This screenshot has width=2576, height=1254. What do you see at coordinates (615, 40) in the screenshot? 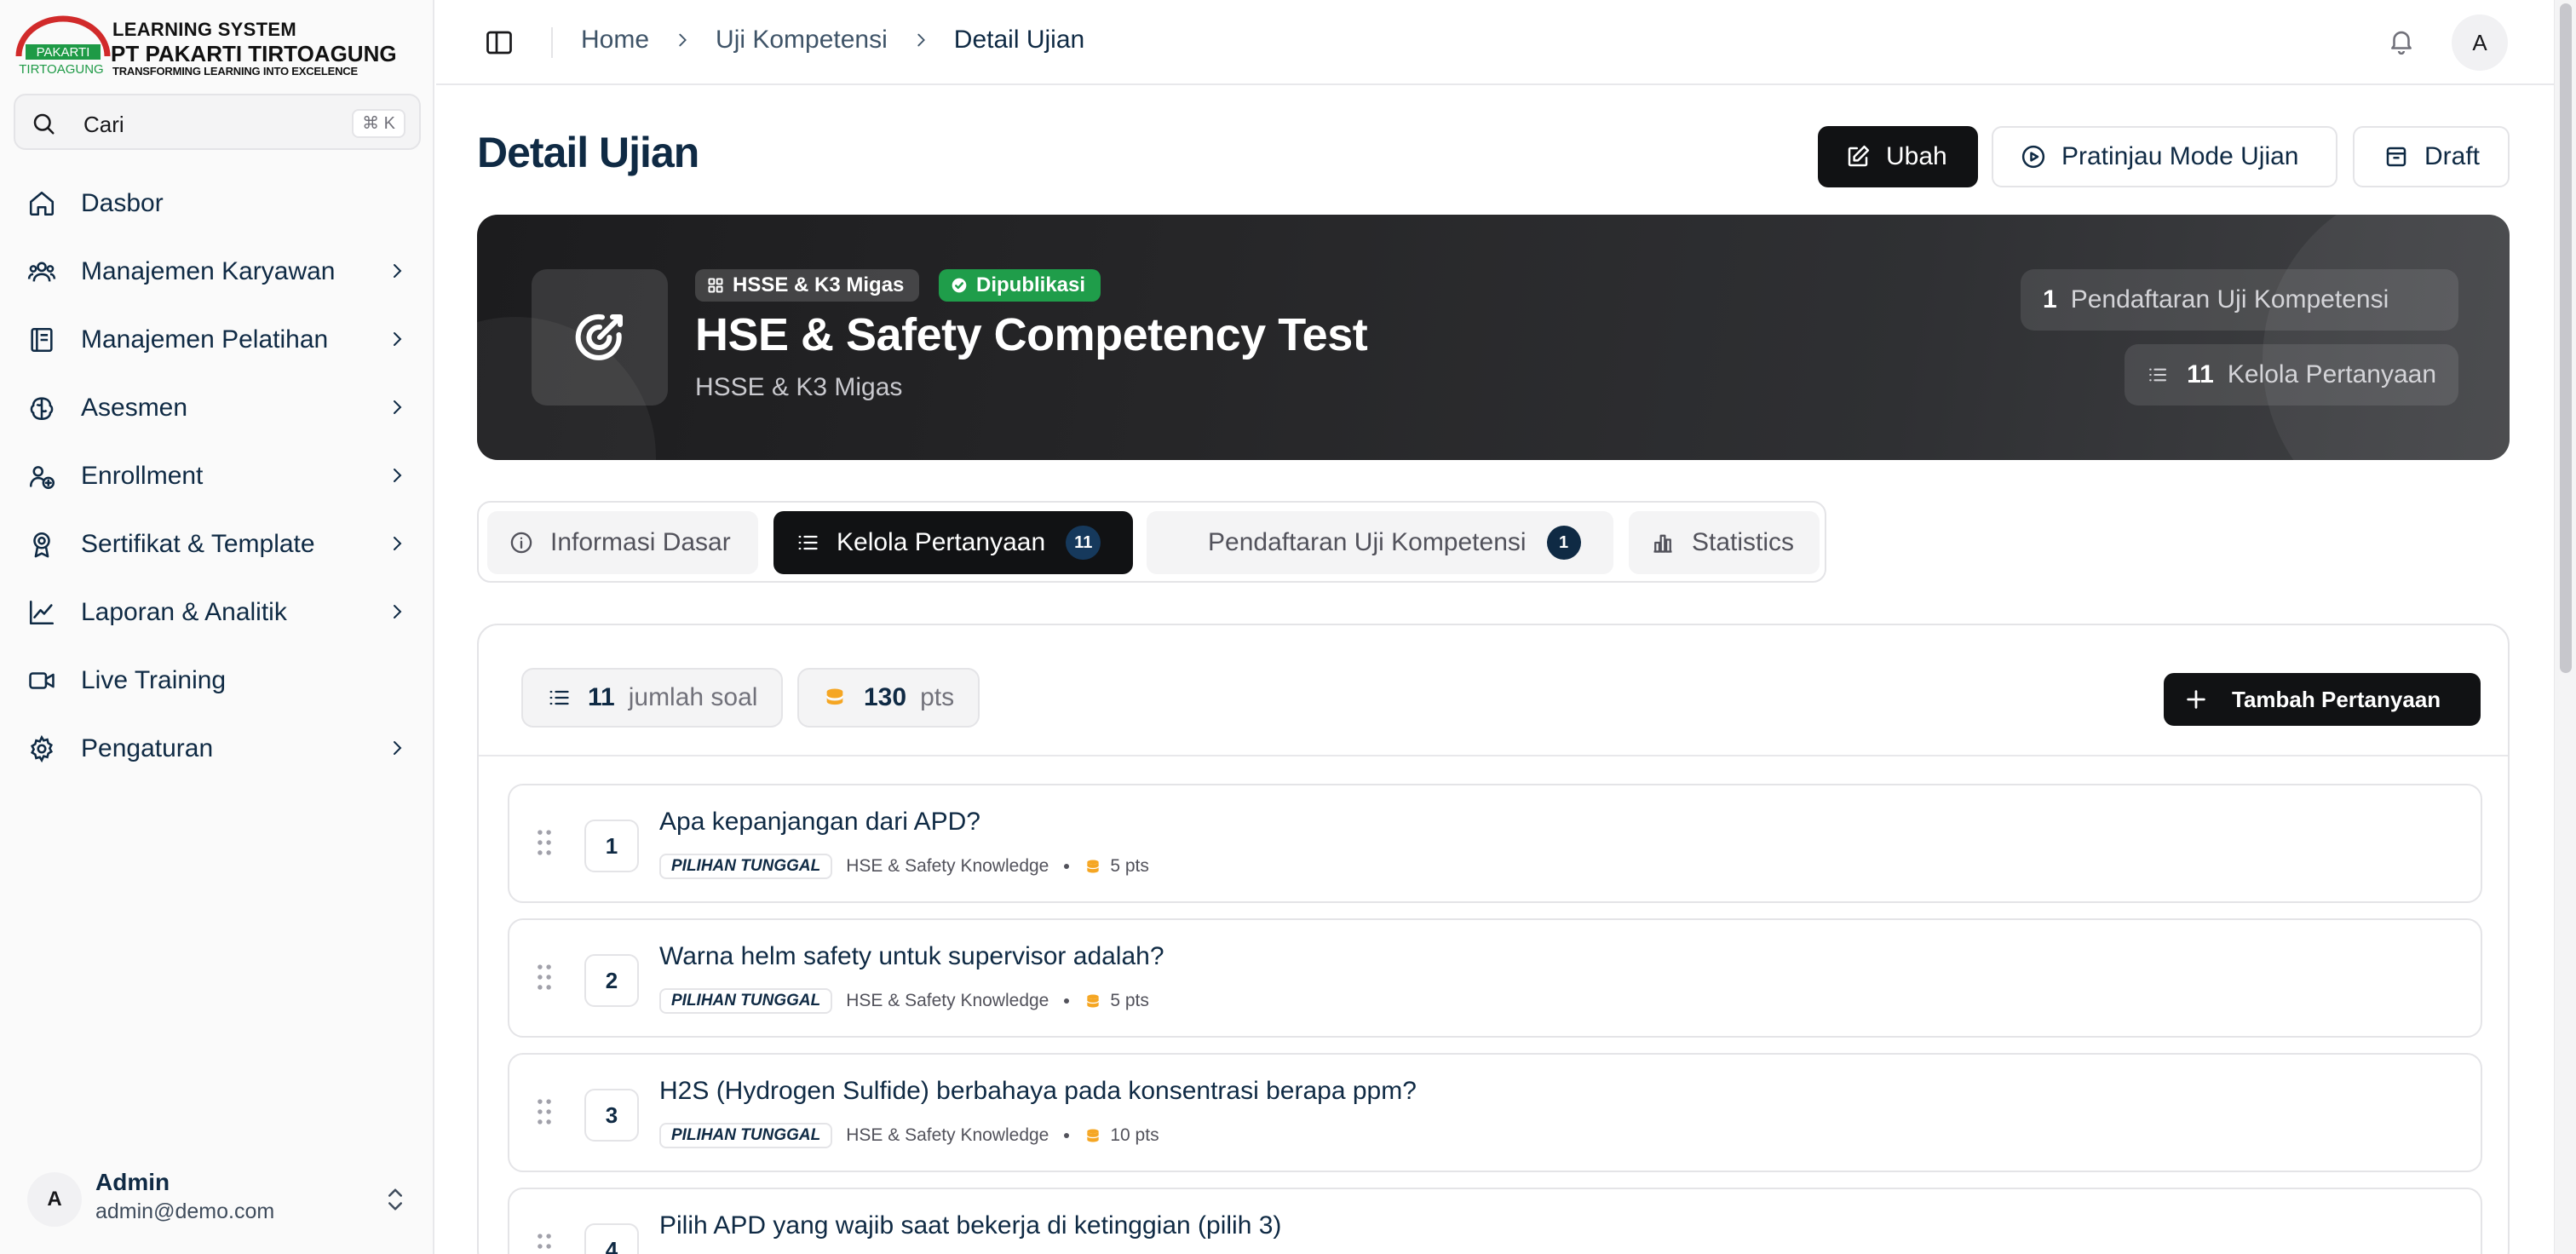
I see `breadcrumb-home: Home` at bounding box center [615, 40].